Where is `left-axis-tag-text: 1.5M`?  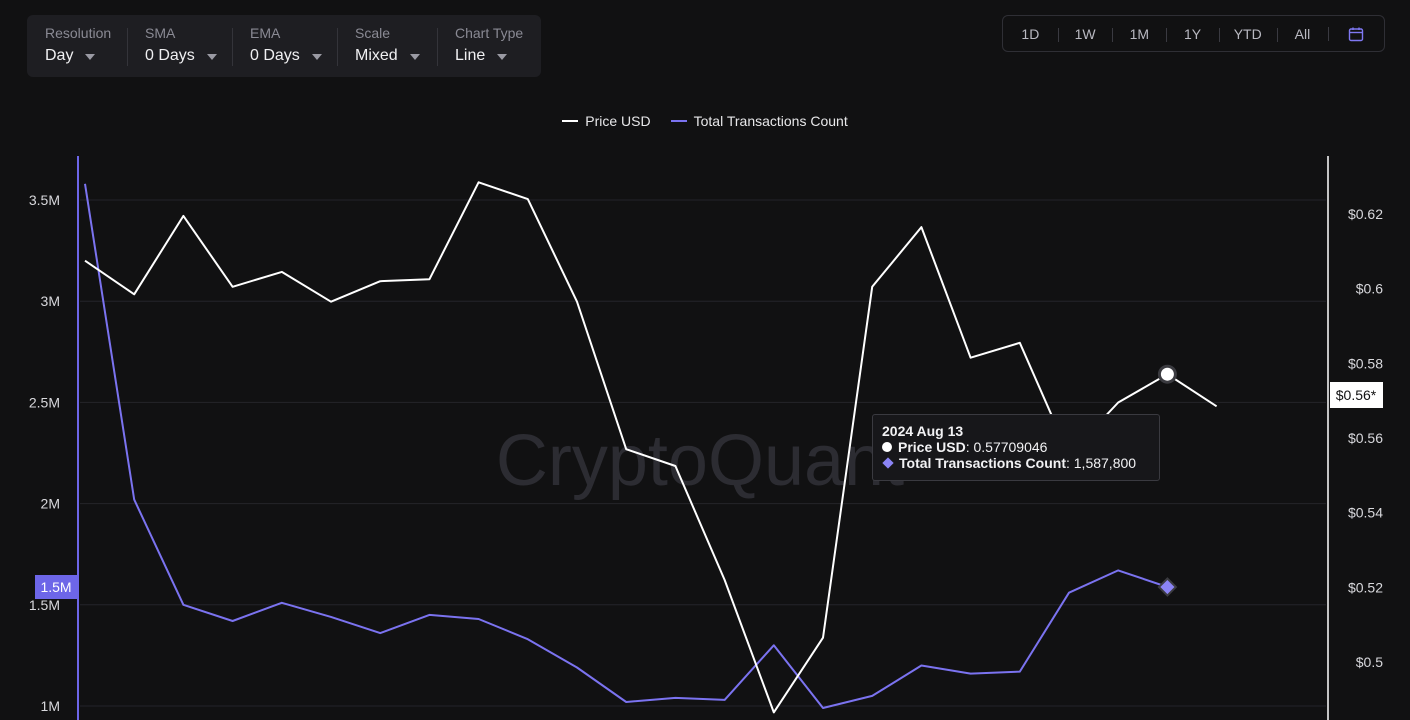
left-axis-tag-text: 1.5M is located at coordinates (55, 587).